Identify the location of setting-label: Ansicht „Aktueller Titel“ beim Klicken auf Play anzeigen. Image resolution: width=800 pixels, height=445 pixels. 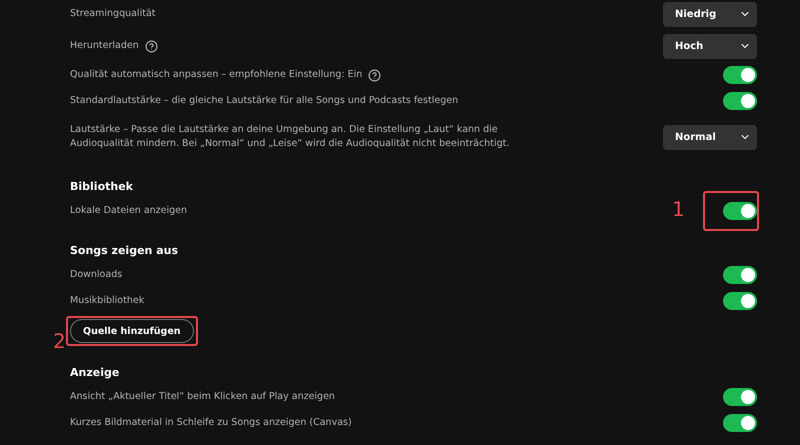
(202, 397).